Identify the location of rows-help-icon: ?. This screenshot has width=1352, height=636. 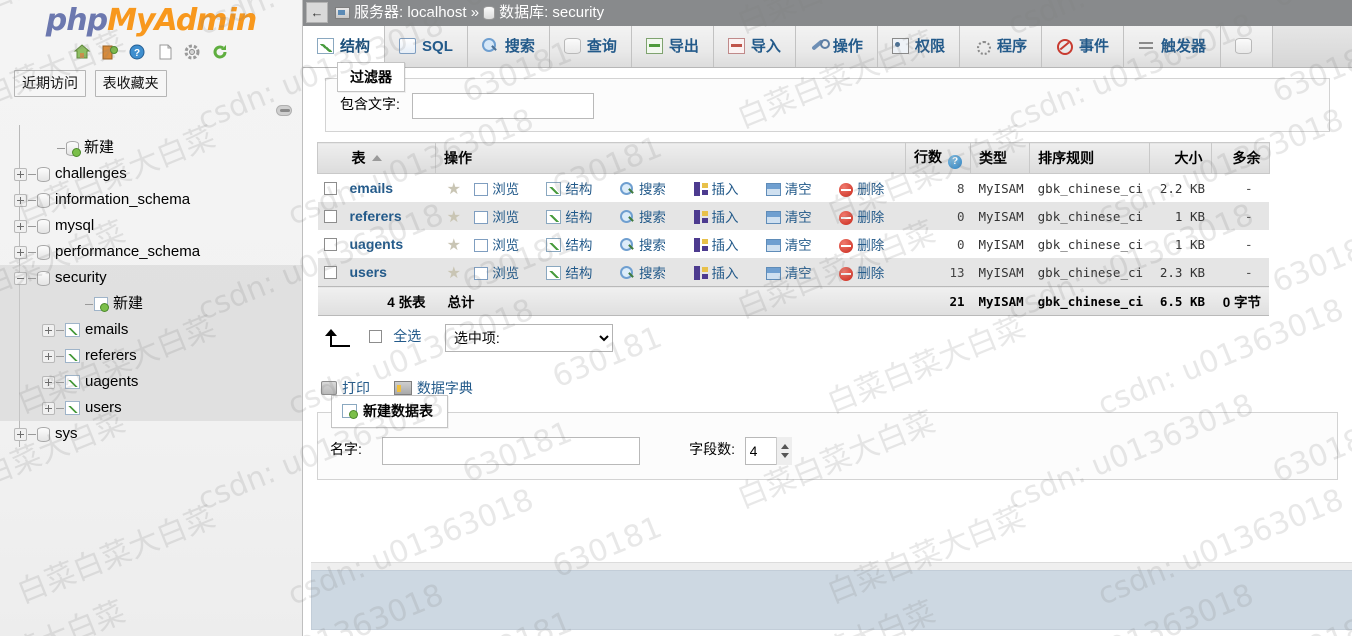
(955, 162).